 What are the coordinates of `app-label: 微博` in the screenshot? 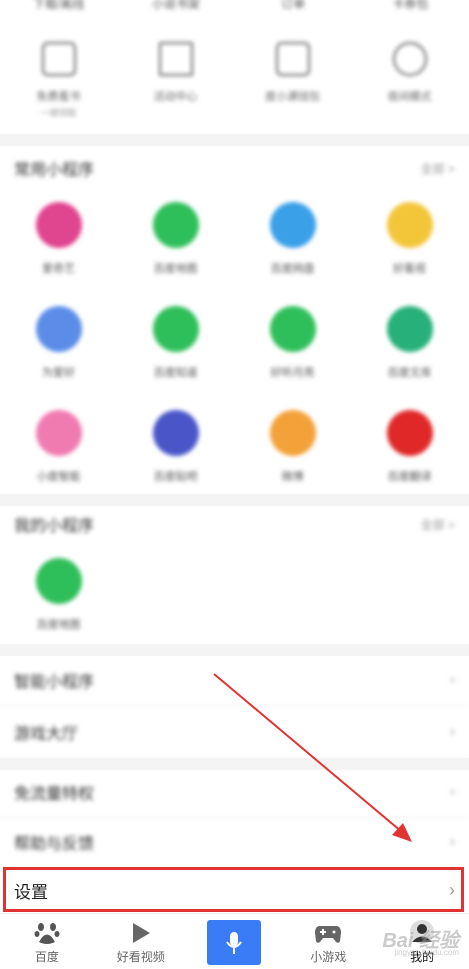 It's located at (292, 477).